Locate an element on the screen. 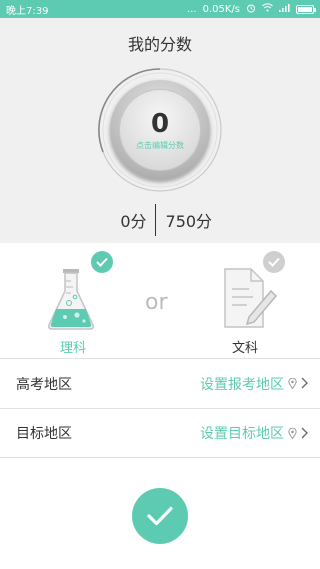 This screenshot has width=320, height=569. status-bar: 晚上7:39 ... 0.05K/s is located at coordinates (160, 9).